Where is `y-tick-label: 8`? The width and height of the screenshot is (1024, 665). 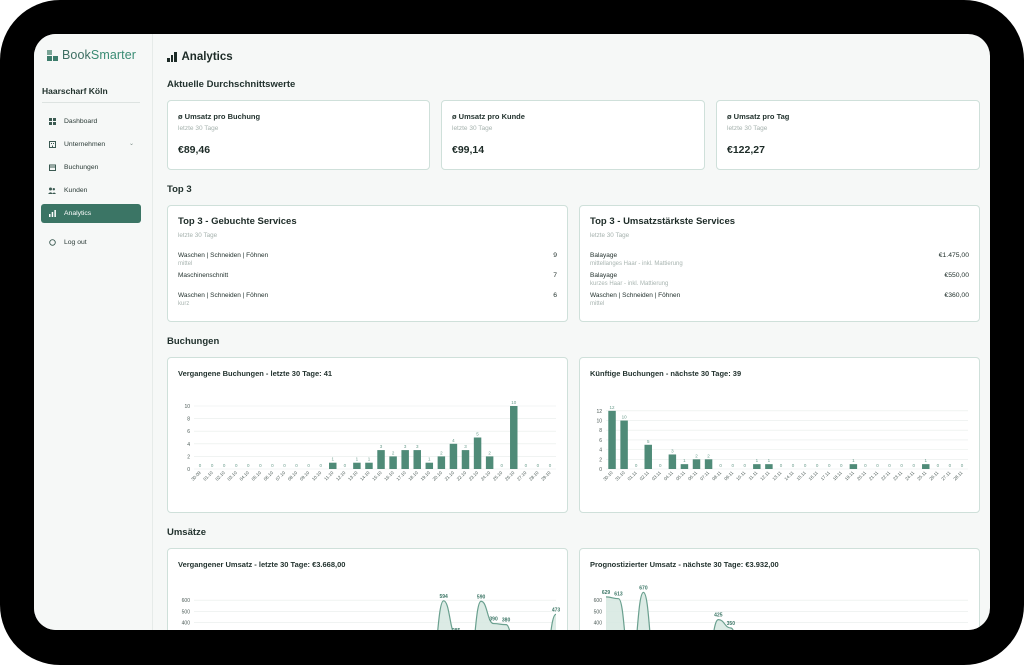 y-tick-label: 8 is located at coordinates (188, 420).